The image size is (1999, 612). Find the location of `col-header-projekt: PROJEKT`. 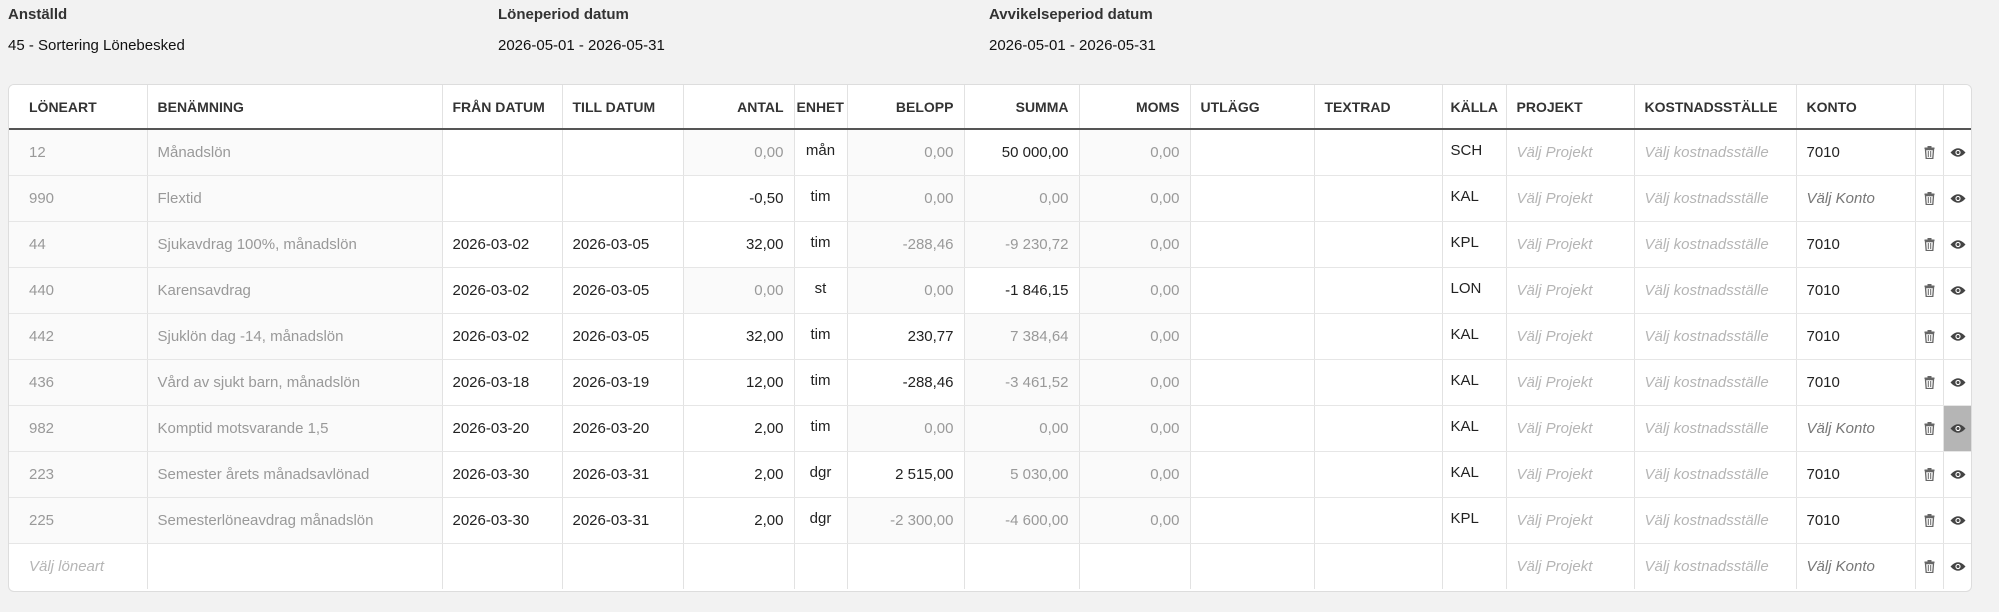

col-header-projekt: PROJEKT is located at coordinates (1570, 107).